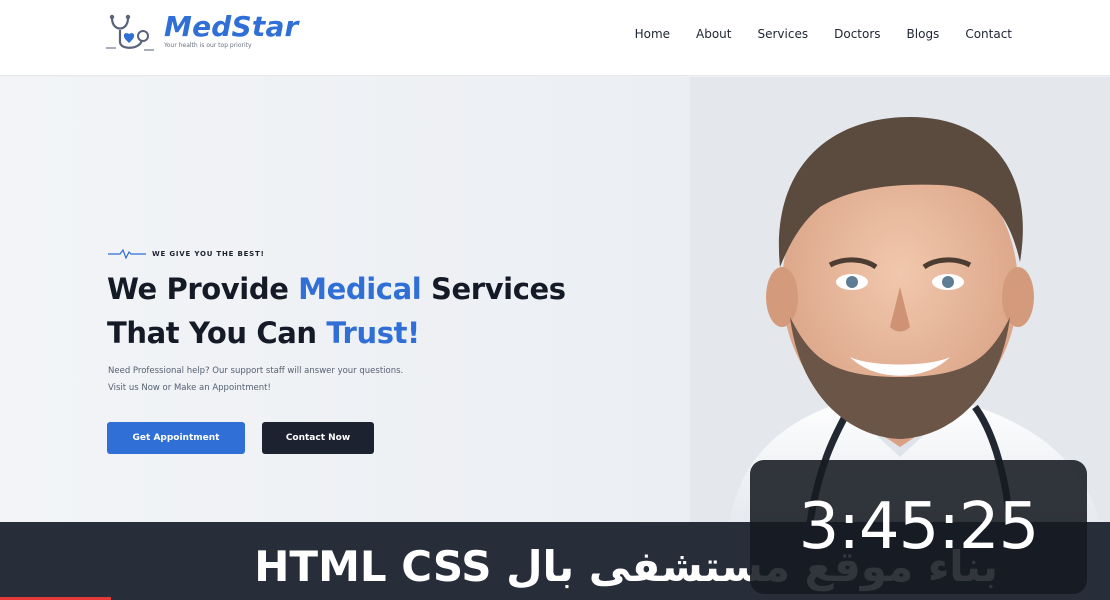 The height and width of the screenshot is (600, 1110). What do you see at coordinates (988, 34) in the screenshot?
I see `nav-link-contact: Contact` at bounding box center [988, 34].